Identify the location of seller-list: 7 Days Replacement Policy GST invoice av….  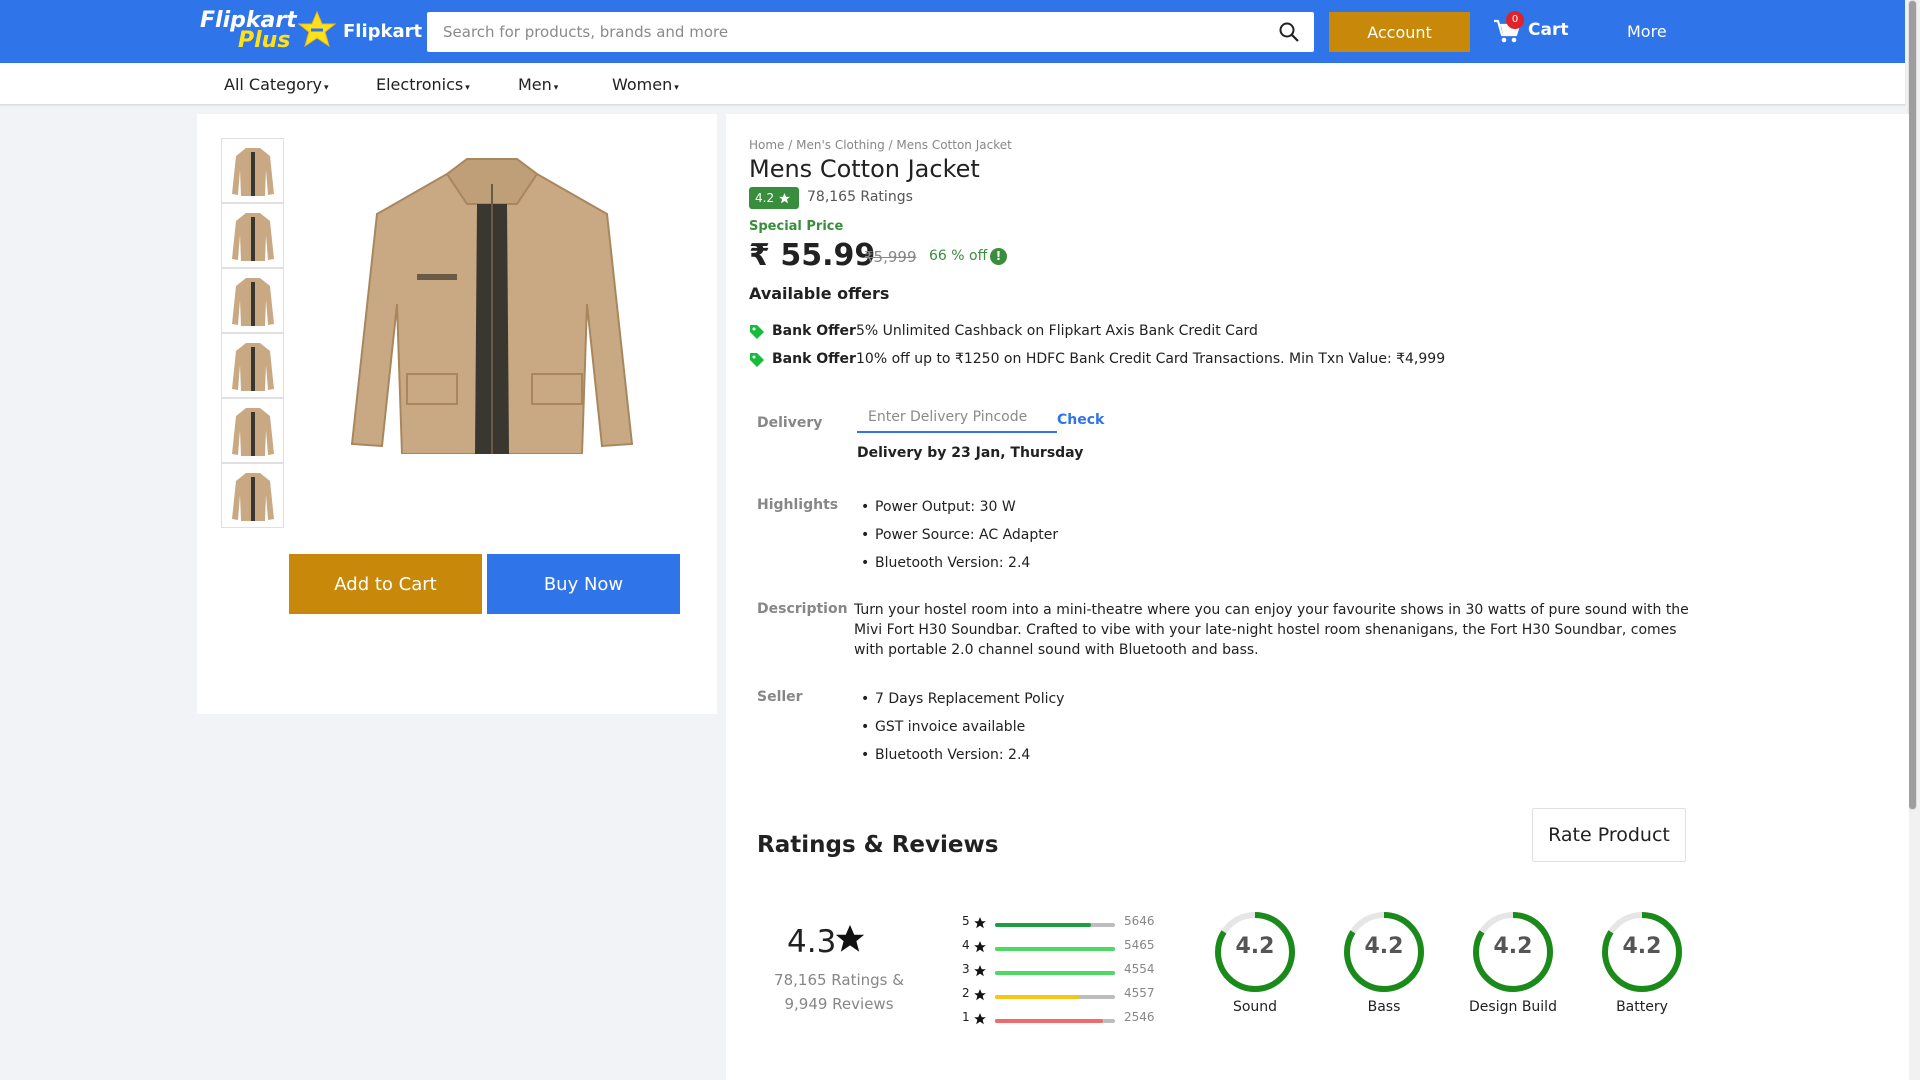
(960, 731).